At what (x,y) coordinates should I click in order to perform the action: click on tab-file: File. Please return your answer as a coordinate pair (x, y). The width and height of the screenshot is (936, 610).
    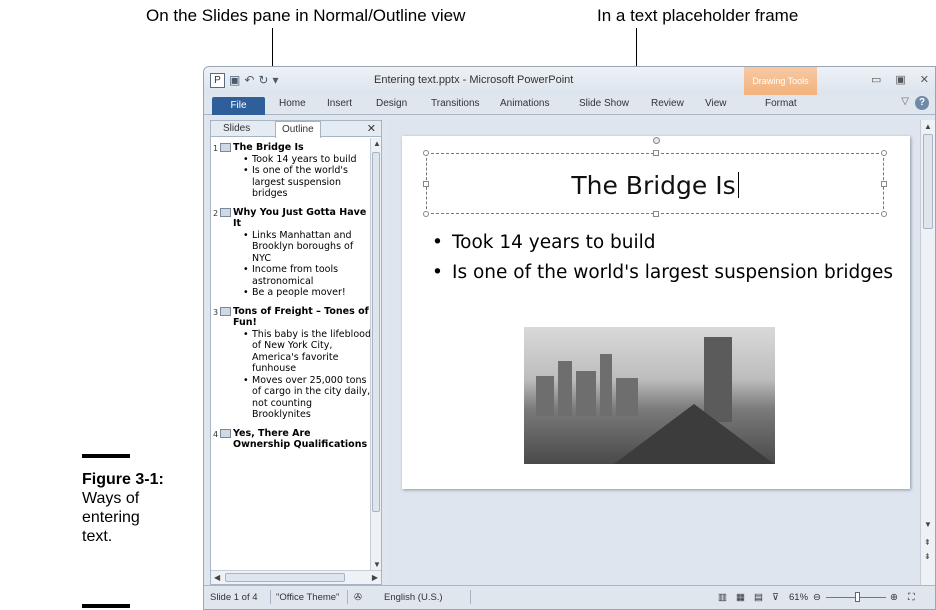
    Looking at the image, I should click on (238, 106).